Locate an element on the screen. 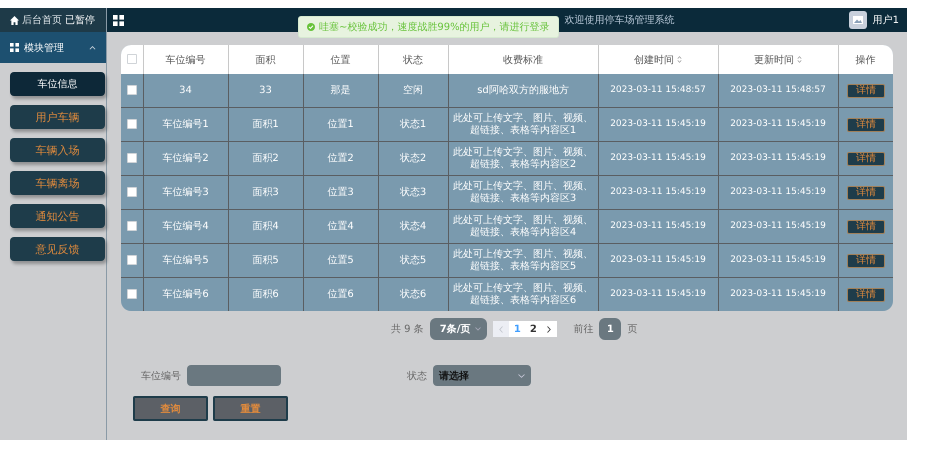  table-cell: 面积4 is located at coordinates (265, 227).